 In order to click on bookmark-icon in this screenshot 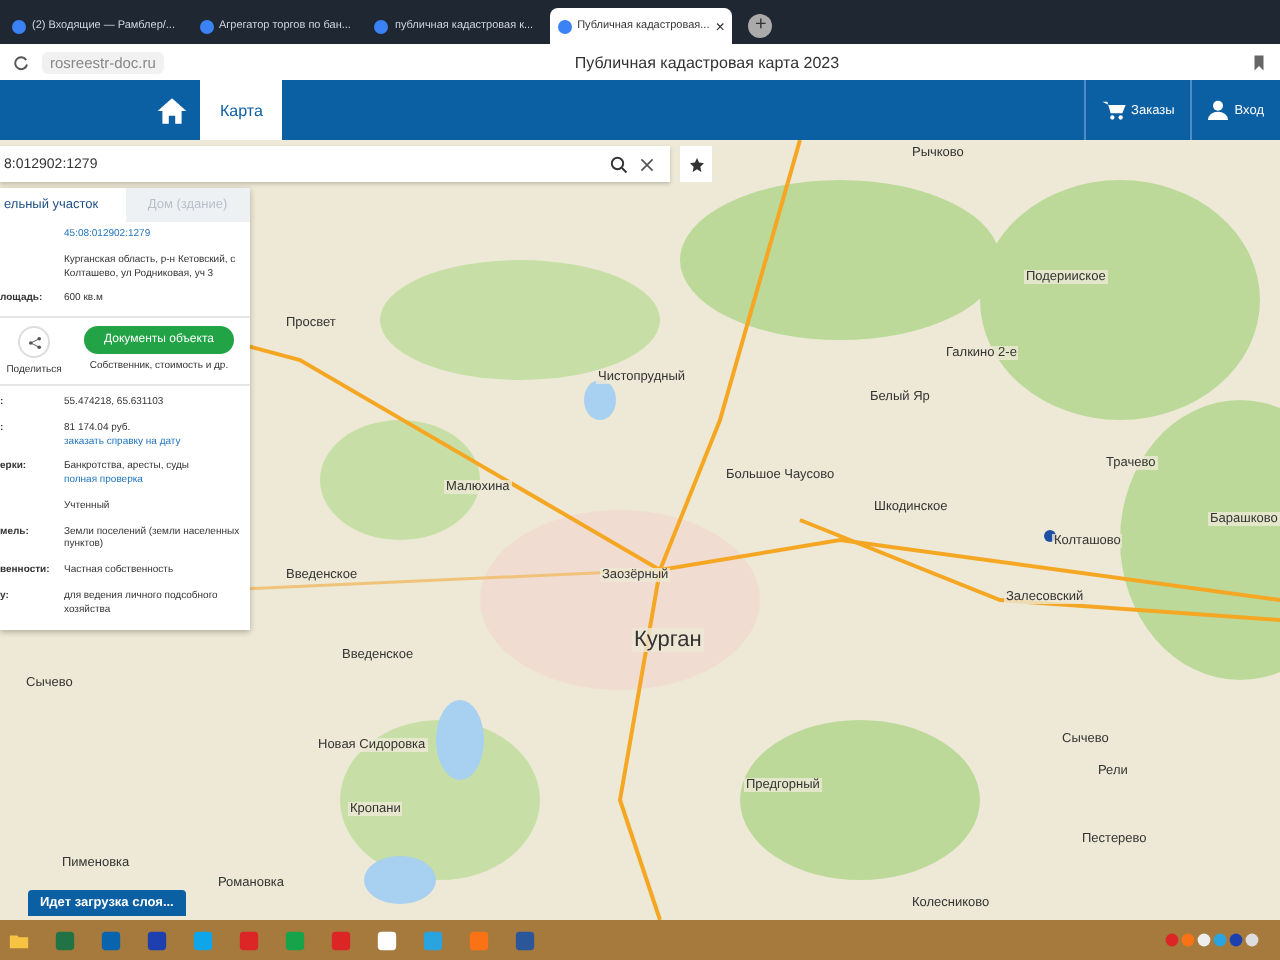, I will do `click(1259, 62)`.